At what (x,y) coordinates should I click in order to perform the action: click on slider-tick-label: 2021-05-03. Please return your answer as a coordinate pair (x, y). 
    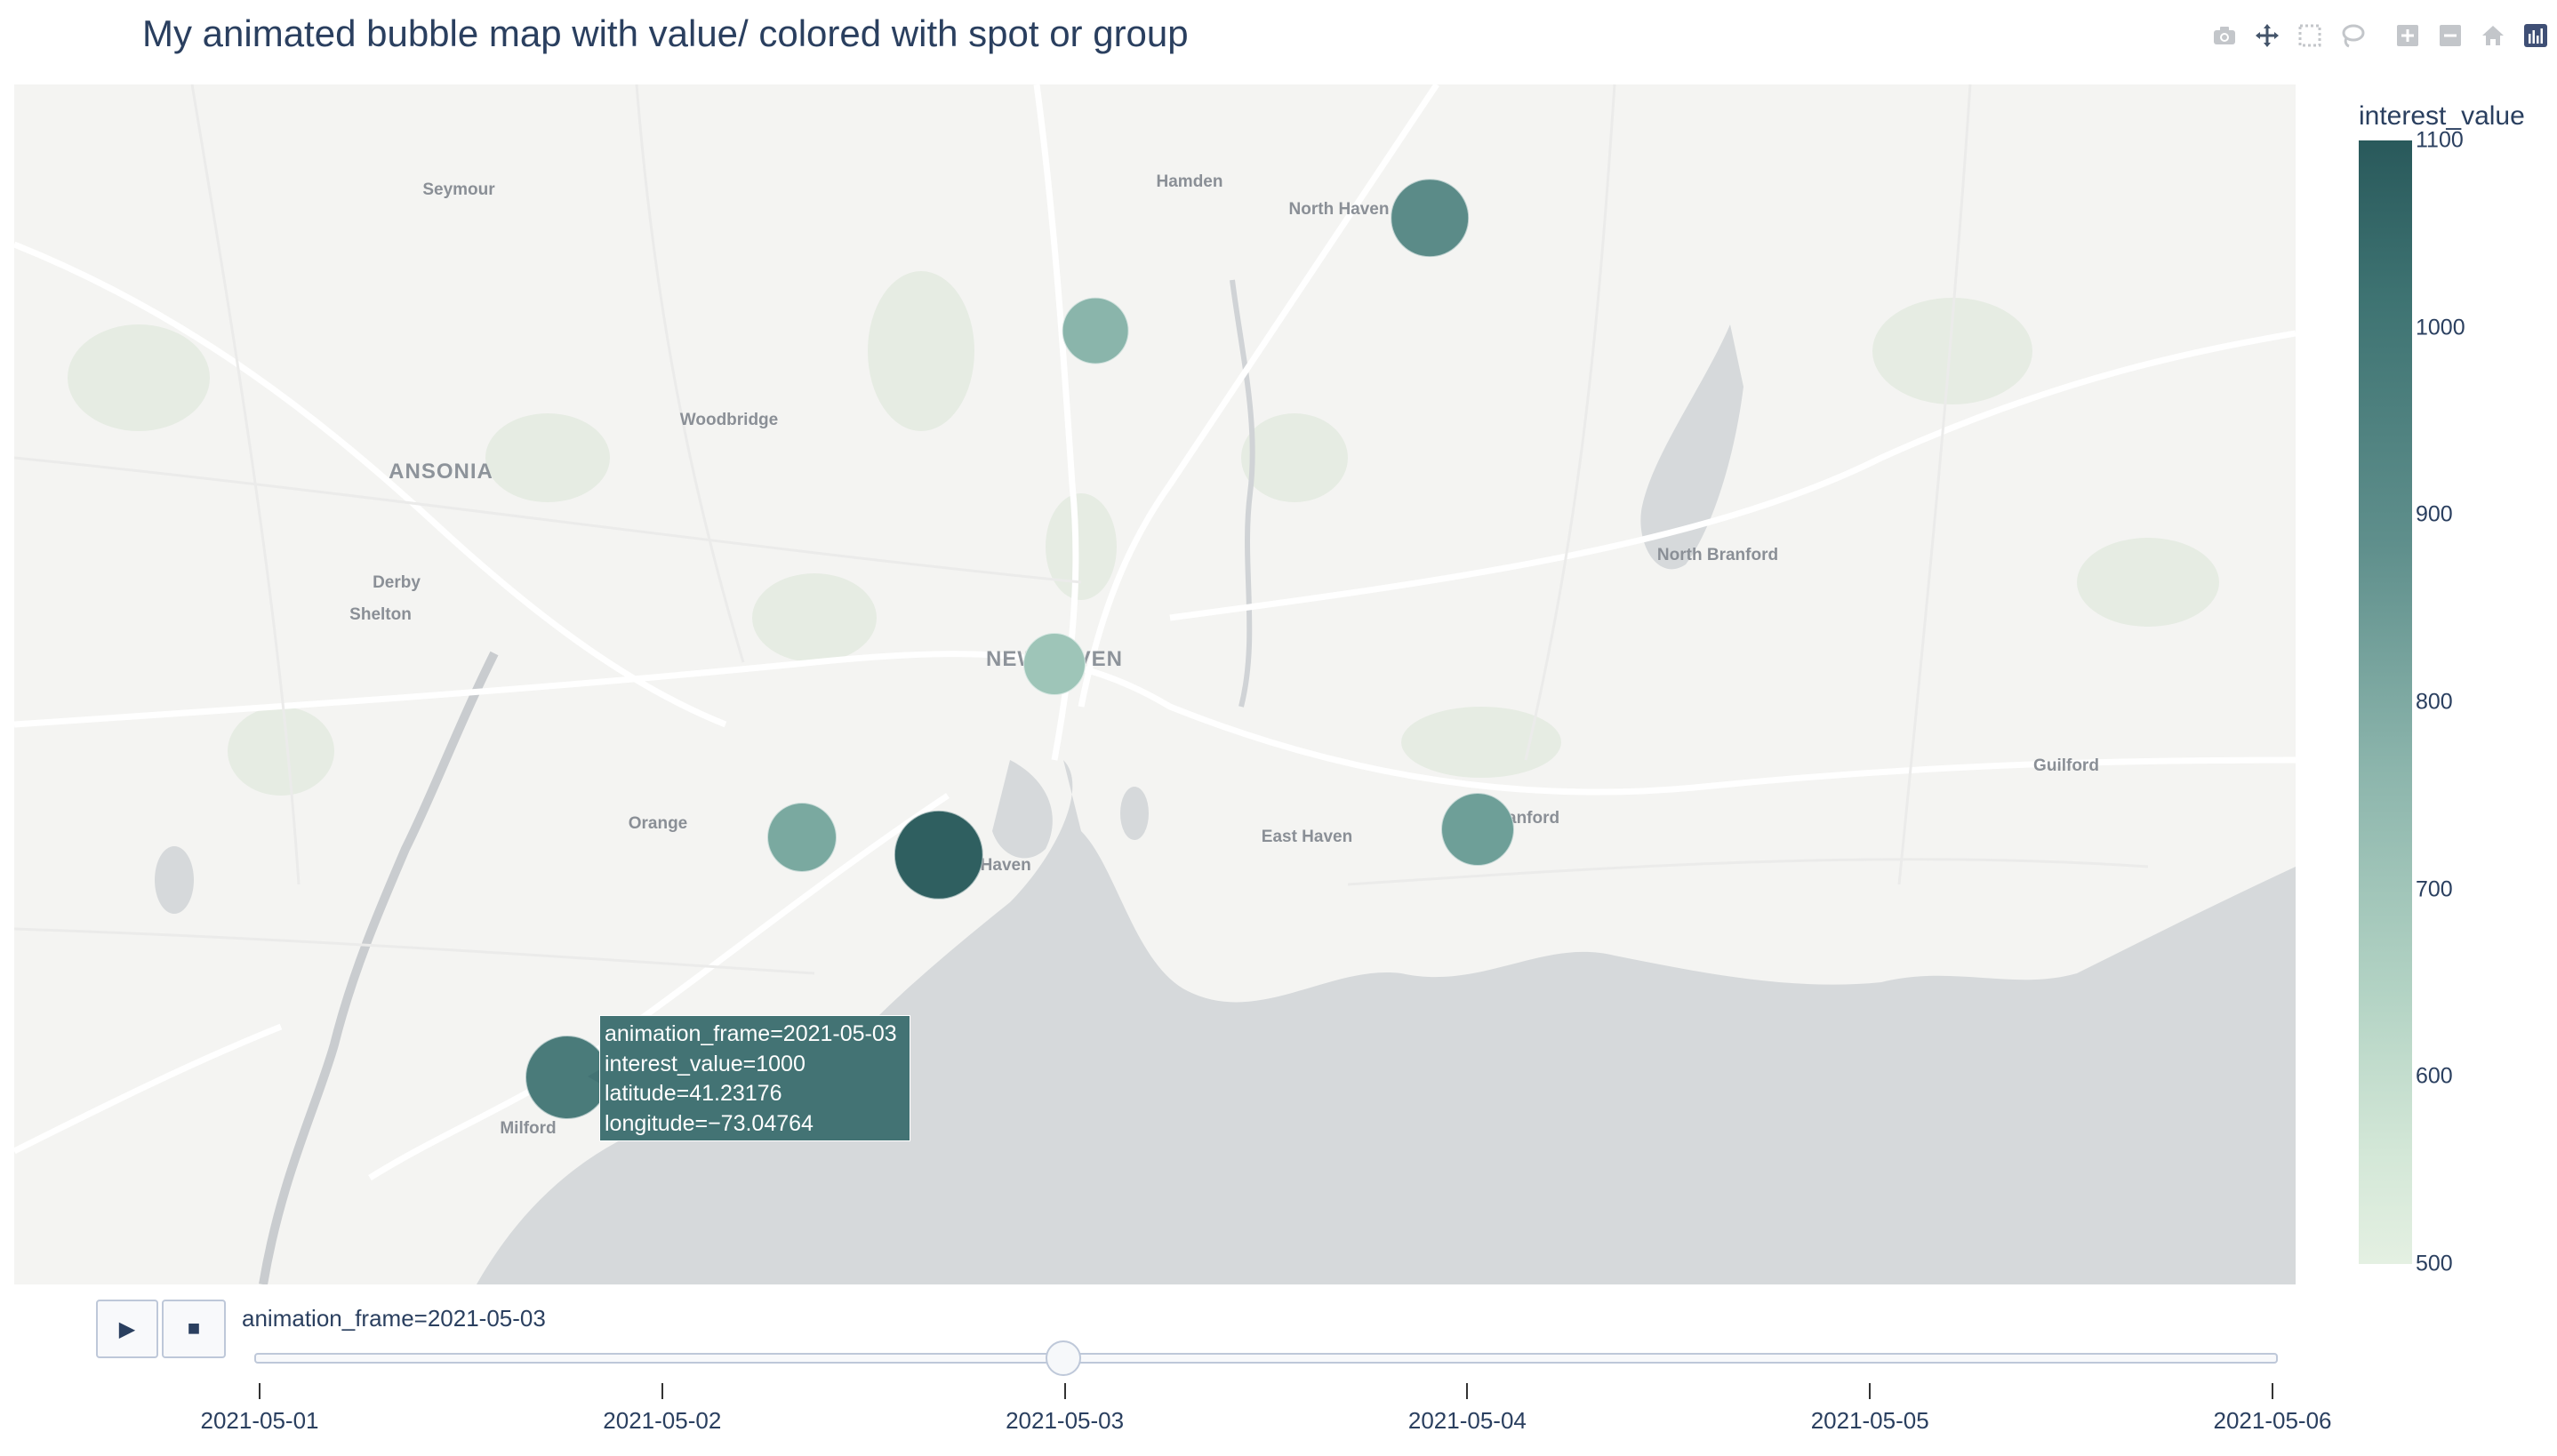
    Looking at the image, I should click on (1065, 1421).